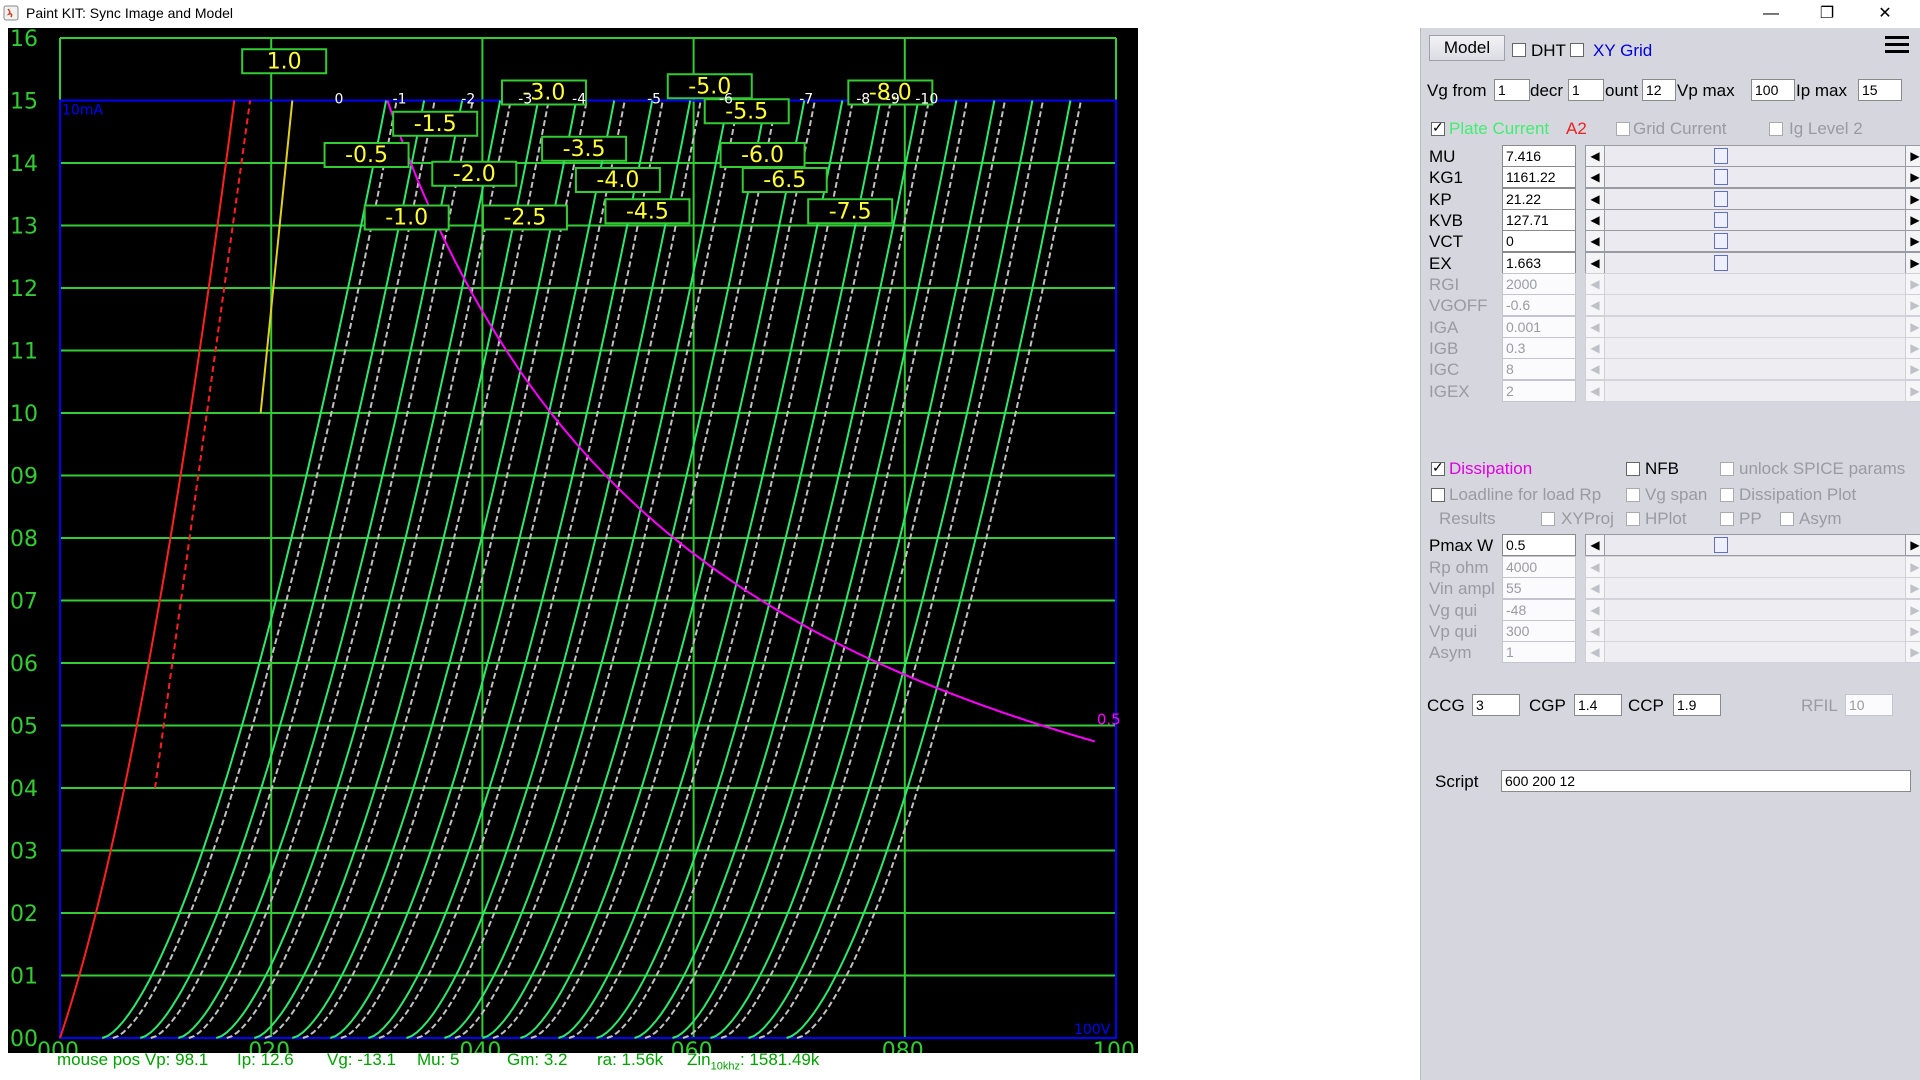 This screenshot has height=1080, width=1920. What do you see at coordinates (1539, 156) in the screenshot?
I see `param-mu-field: 7.416` at bounding box center [1539, 156].